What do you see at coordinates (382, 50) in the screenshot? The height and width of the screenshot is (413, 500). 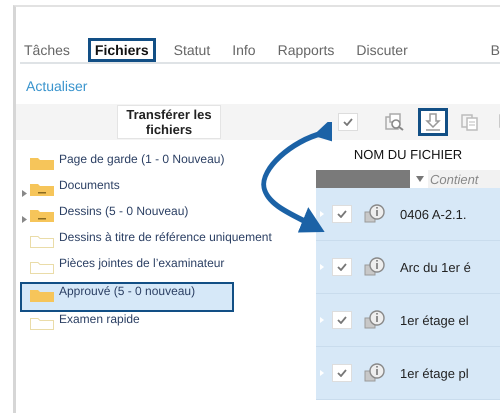 I see `tab: Discuter` at bounding box center [382, 50].